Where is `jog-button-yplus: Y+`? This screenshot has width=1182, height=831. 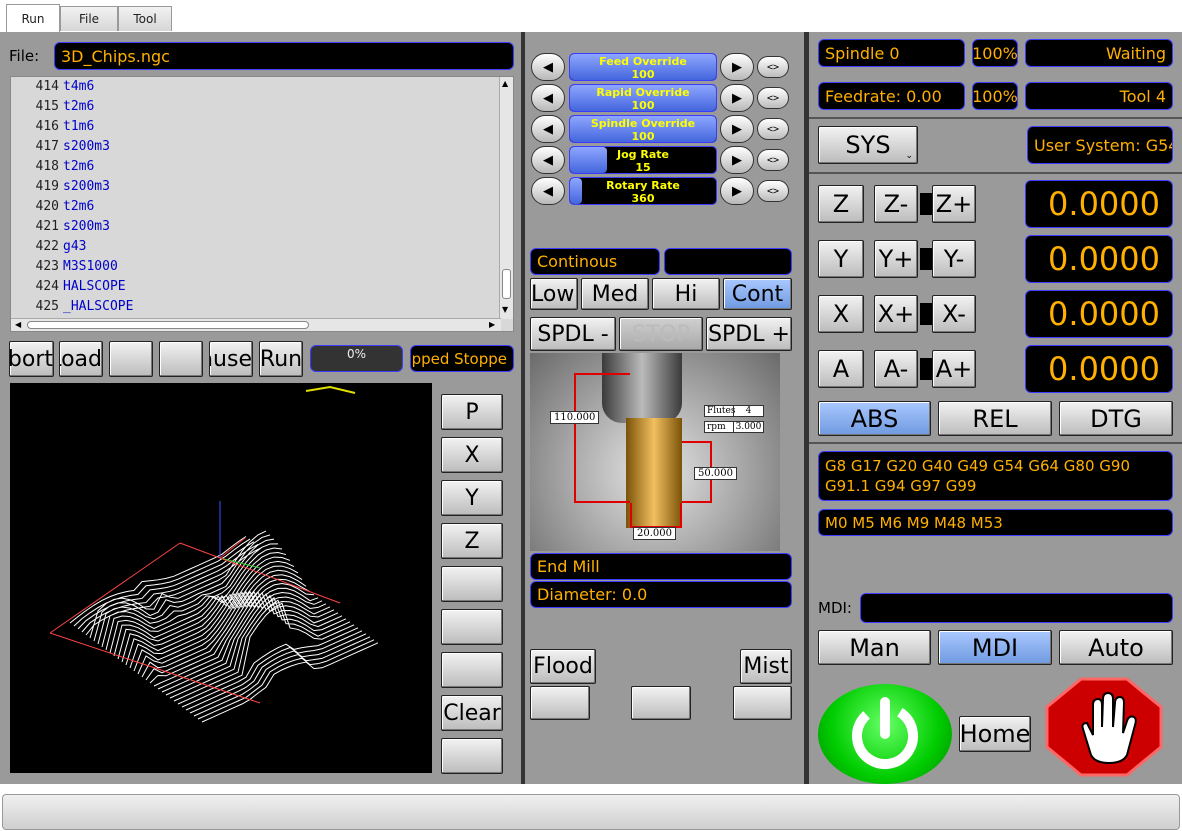
jog-button-yplus: Y+ is located at coordinates (896, 259).